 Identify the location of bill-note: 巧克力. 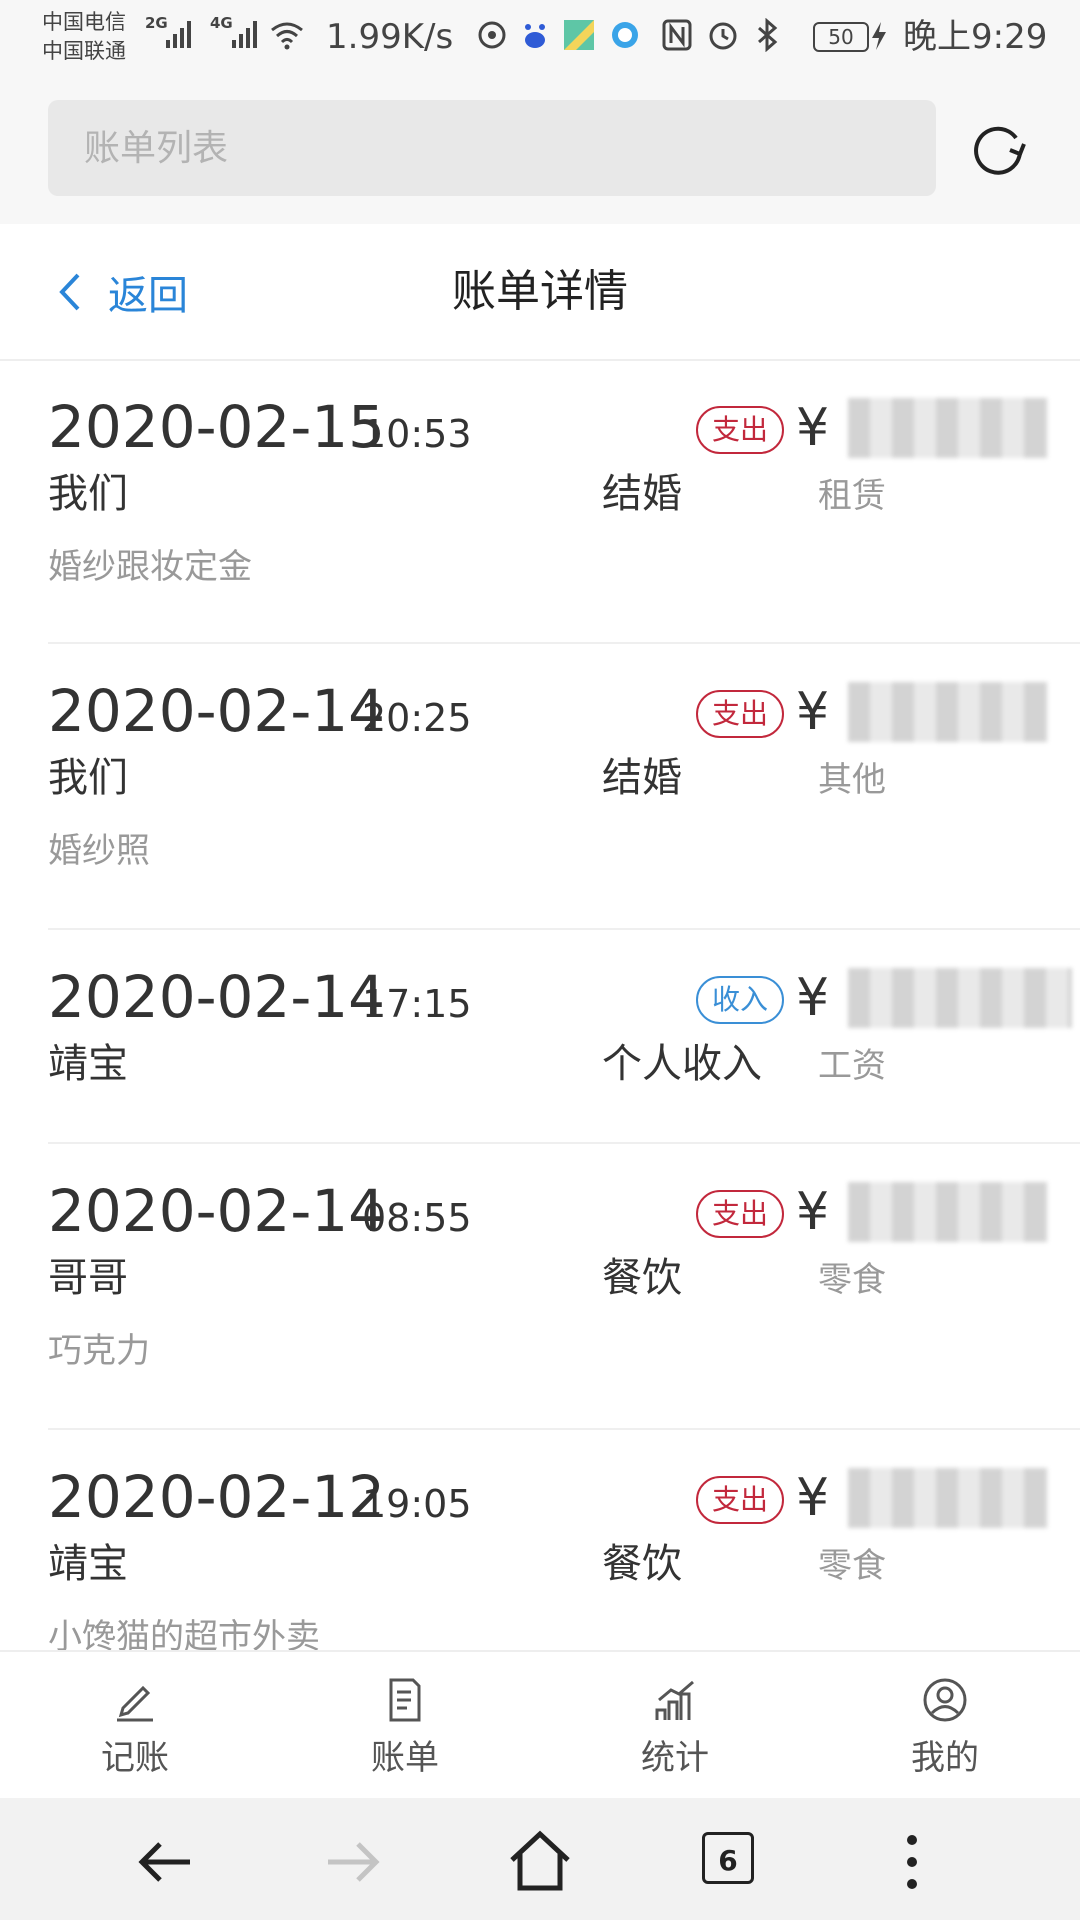
(99, 1351).